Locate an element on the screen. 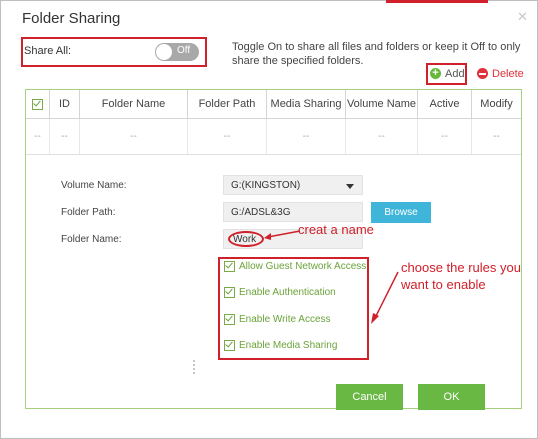  option-guest-access: Allow Guest Network Access is located at coordinates (295, 266).